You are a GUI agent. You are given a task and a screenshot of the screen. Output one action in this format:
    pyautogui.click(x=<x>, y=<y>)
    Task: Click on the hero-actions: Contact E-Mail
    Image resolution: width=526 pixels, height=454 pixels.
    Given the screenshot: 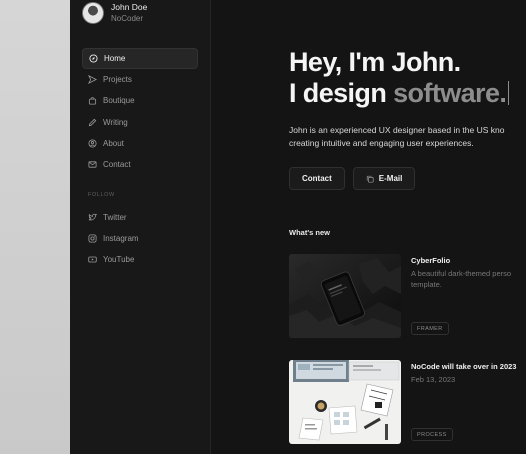 What is the action you would take?
    pyautogui.click(x=352, y=178)
    